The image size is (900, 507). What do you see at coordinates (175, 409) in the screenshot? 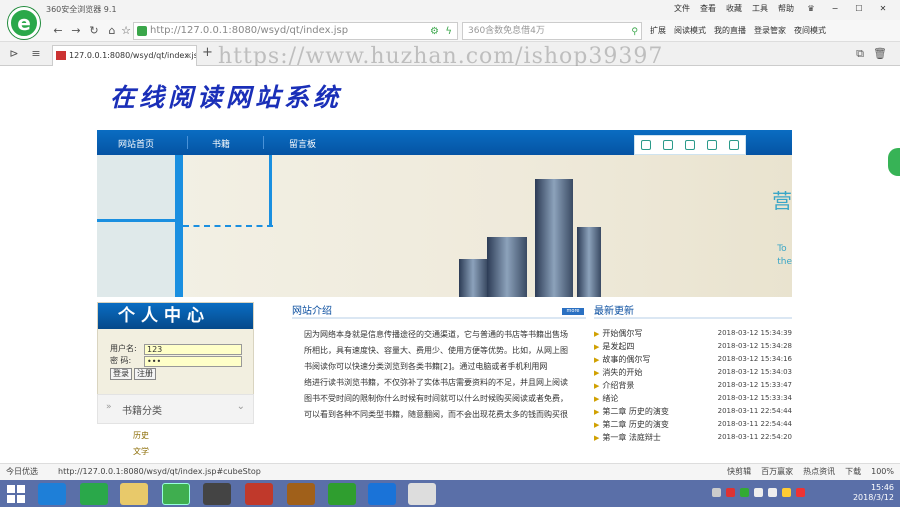
I see `category-header: » 书籍分类 ⌄` at bounding box center [175, 409].